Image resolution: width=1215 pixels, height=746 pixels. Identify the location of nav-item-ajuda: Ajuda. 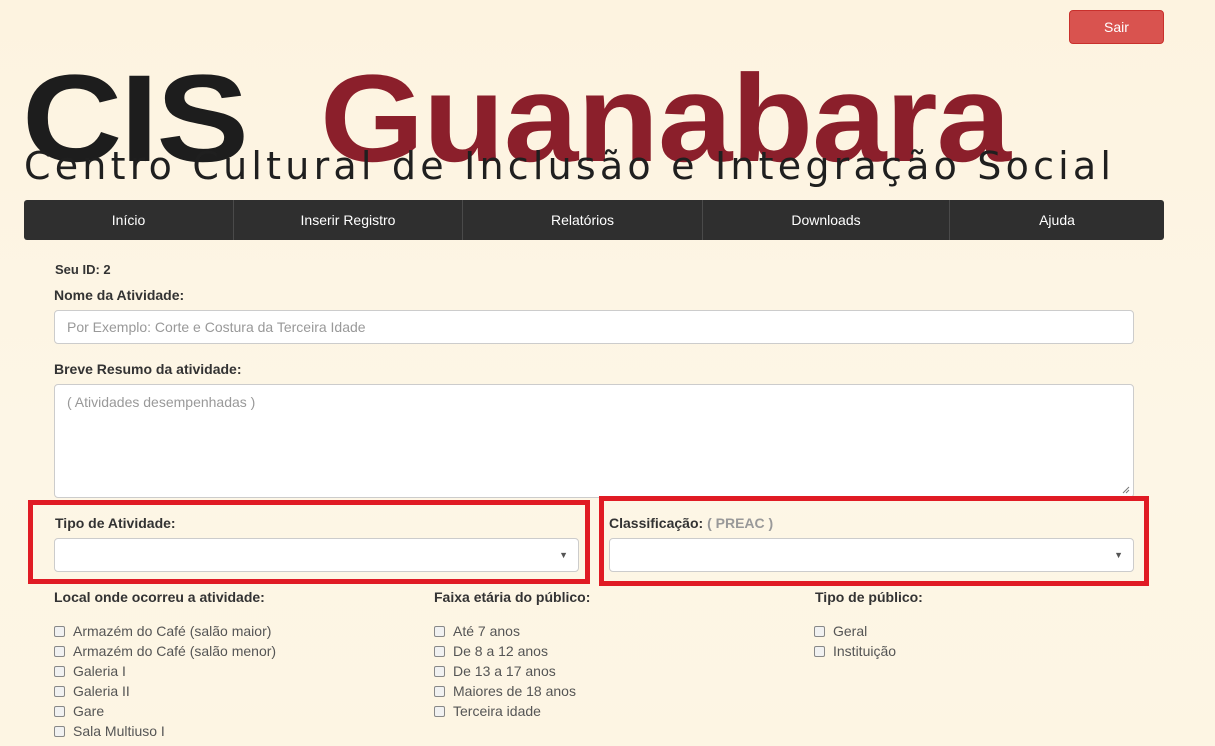
(1057, 220).